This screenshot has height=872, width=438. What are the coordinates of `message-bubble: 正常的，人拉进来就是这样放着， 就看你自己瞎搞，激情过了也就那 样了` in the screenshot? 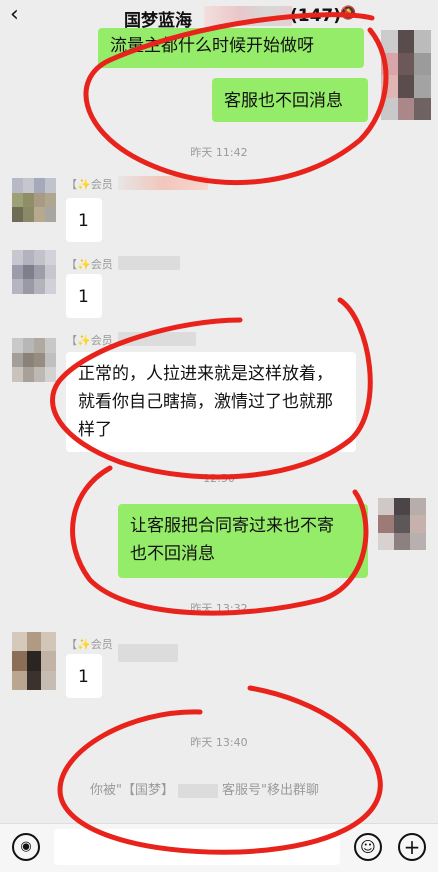 It's located at (211, 402).